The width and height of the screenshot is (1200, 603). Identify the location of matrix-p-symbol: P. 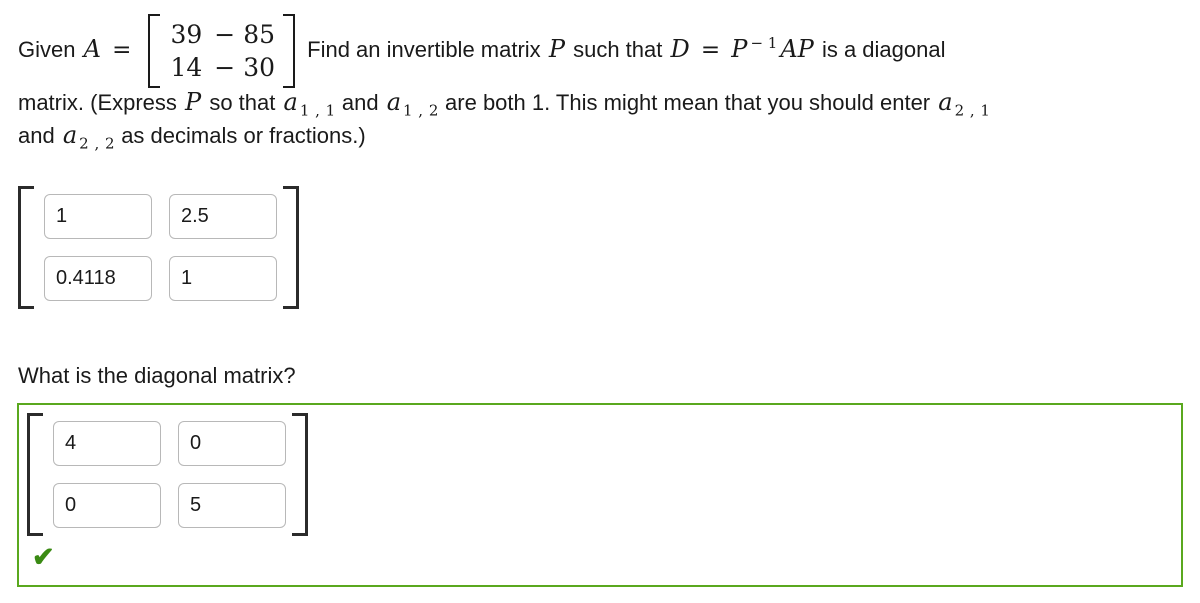
(556, 48).